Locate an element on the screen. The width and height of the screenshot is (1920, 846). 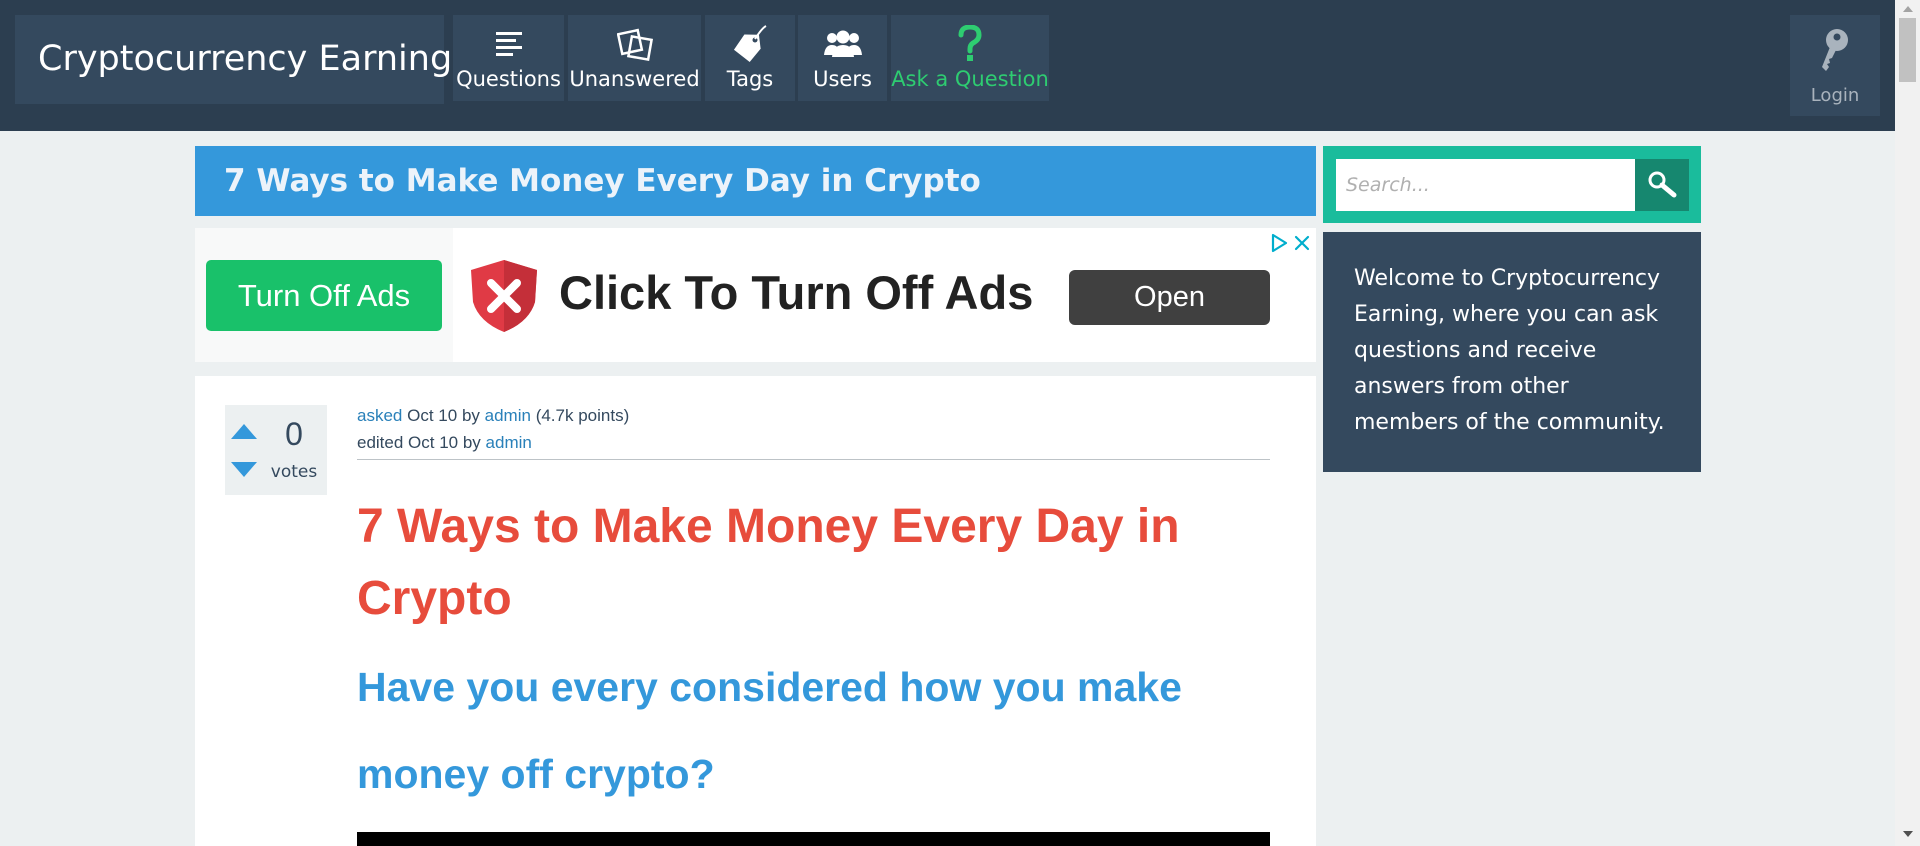
users-group-icon is located at coordinates (842, 44).